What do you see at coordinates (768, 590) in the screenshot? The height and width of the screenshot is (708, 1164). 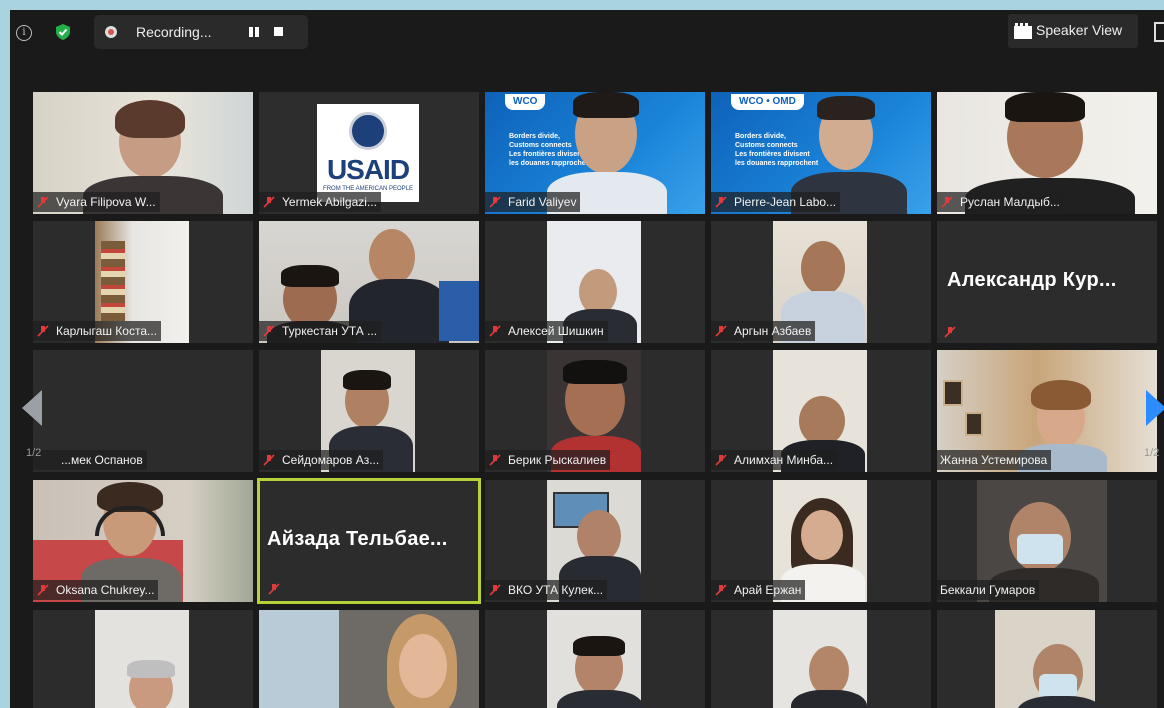 I see `participant-name: Арай Ержан` at bounding box center [768, 590].